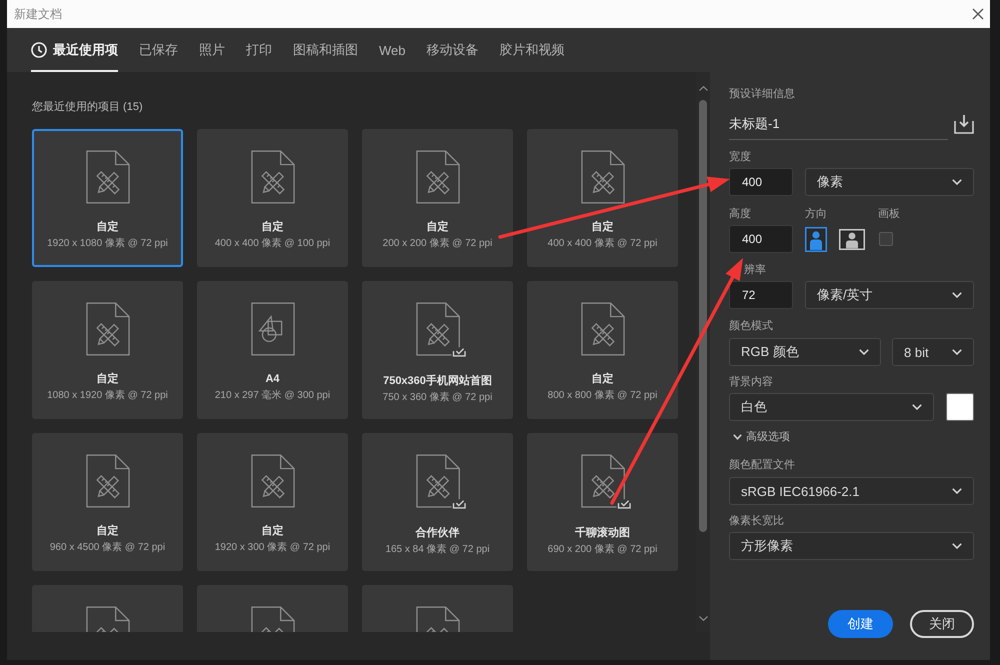 Image resolution: width=1000 pixels, height=665 pixels. What do you see at coordinates (603, 244) in the screenshot?
I see `card-subtitle: 400 x 400 像素 @ 72 ppi` at bounding box center [603, 244].